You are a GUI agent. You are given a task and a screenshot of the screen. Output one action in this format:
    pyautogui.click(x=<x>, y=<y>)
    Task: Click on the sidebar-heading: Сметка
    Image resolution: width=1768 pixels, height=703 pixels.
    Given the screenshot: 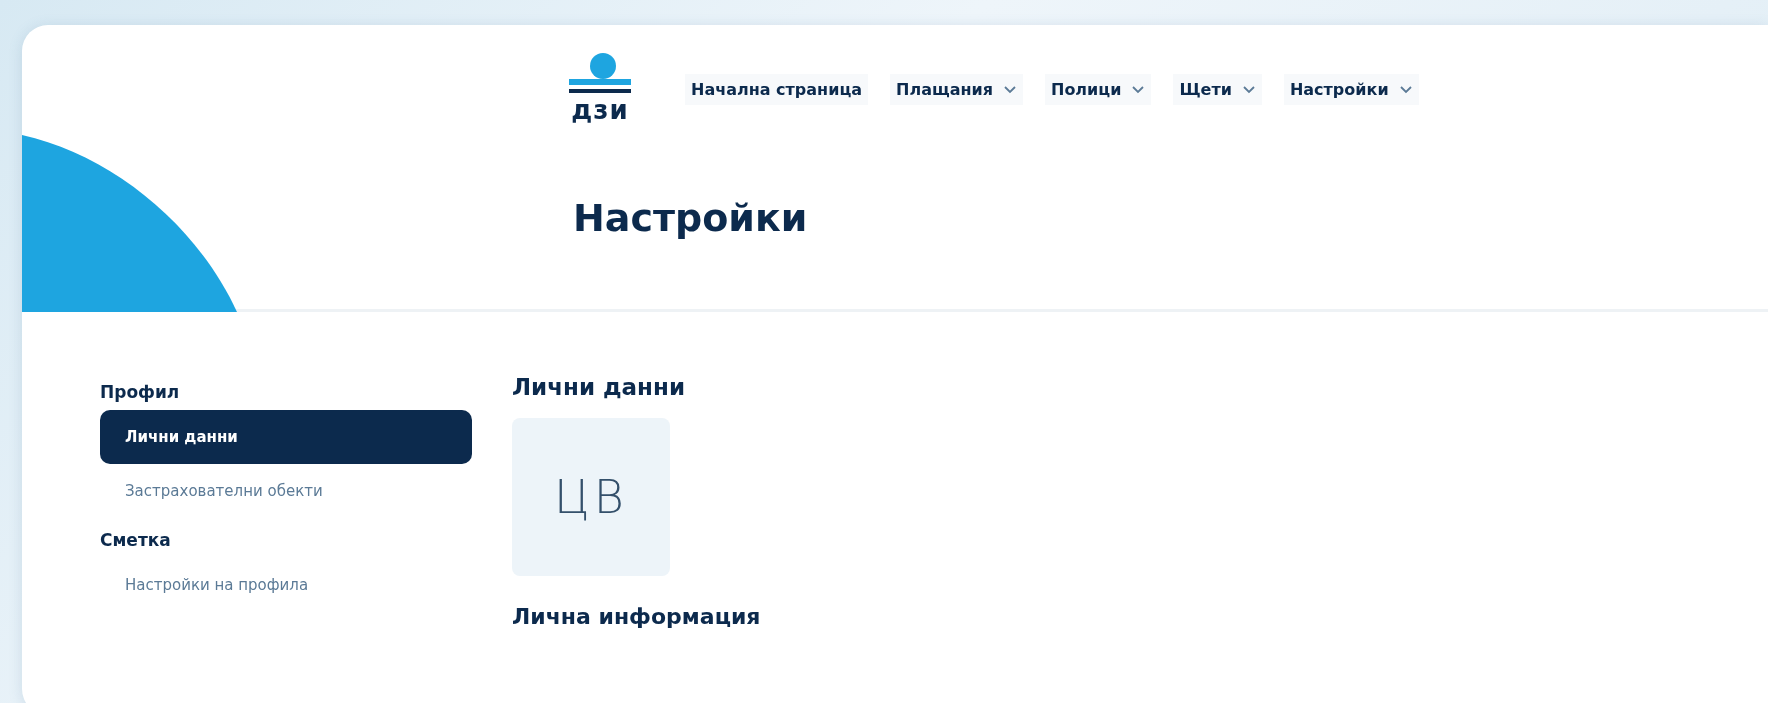 What is the action you would take?
    pyautogui.click(x=136, y=540)
    